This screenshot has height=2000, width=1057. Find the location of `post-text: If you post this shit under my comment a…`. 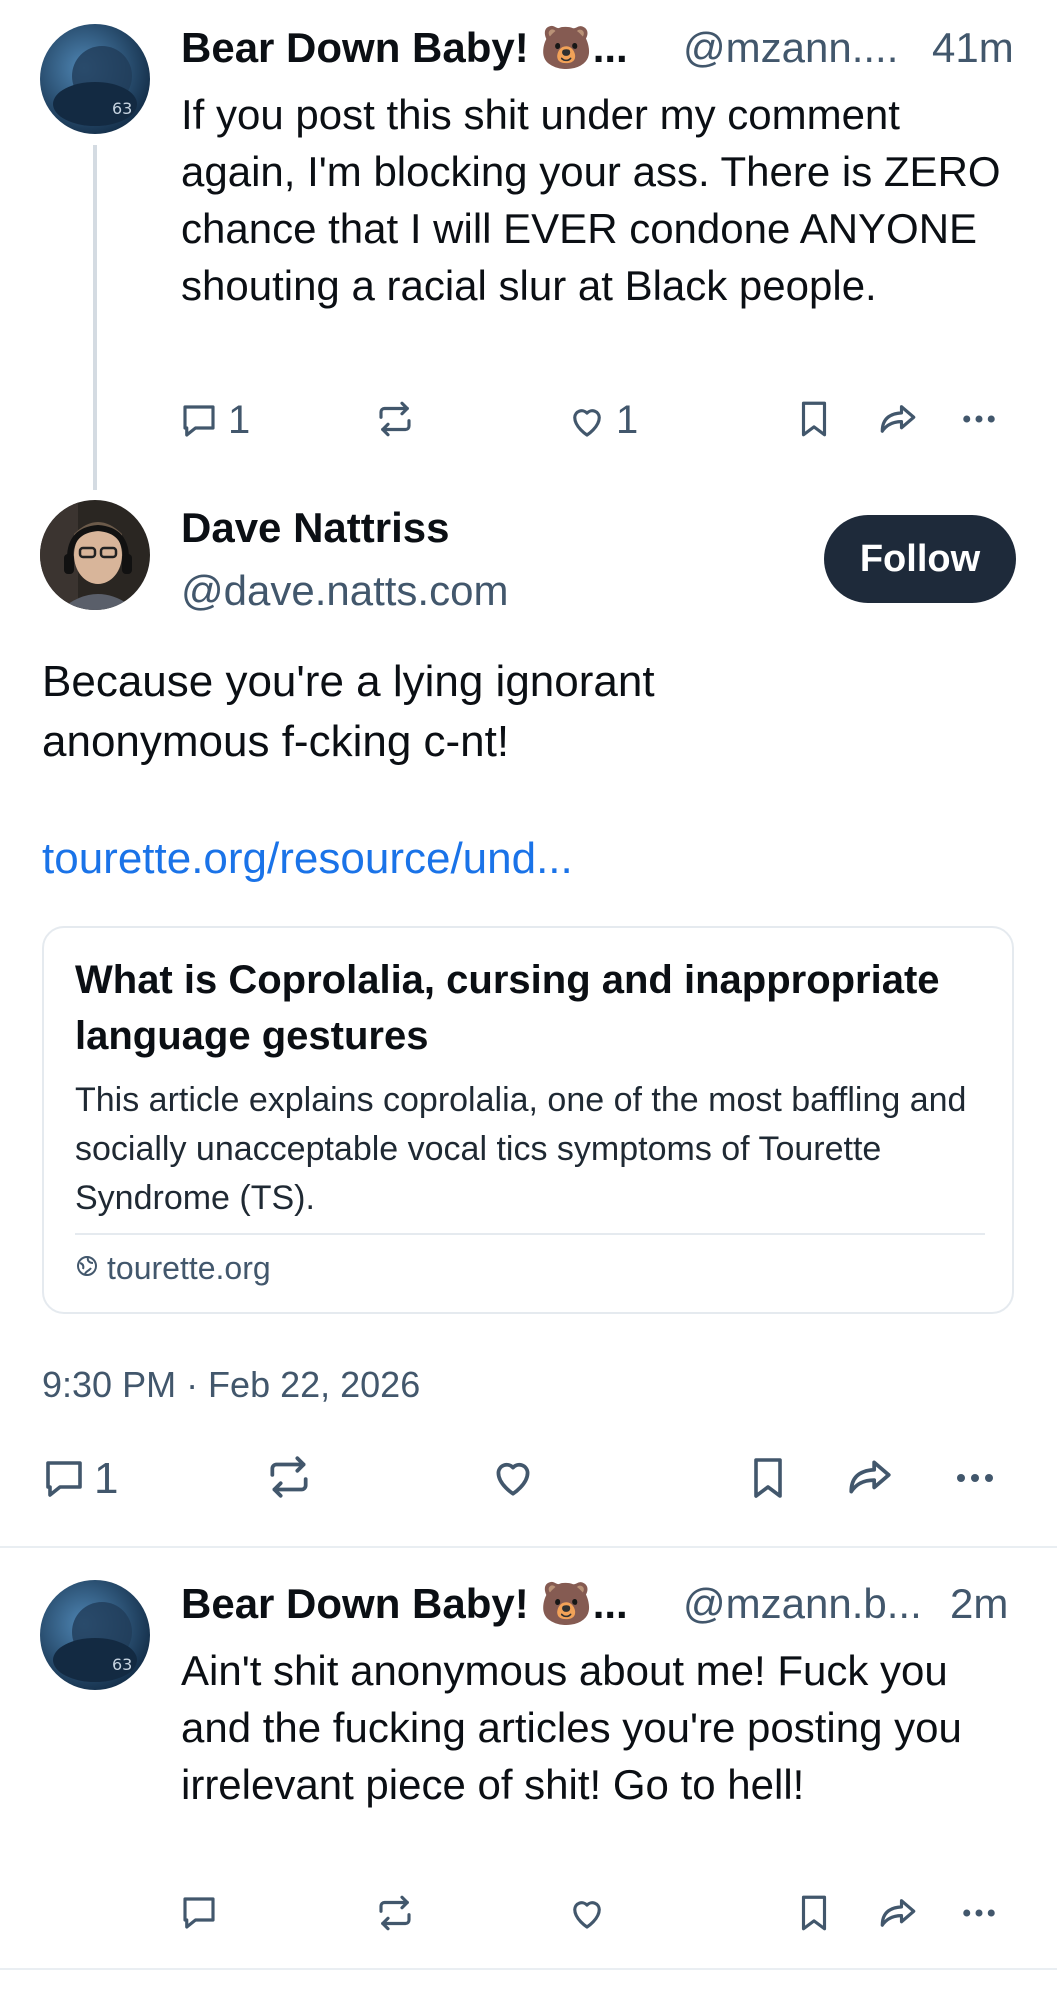

post-text: If you post this shit under my comment a… is located at coordinates (591, 200).